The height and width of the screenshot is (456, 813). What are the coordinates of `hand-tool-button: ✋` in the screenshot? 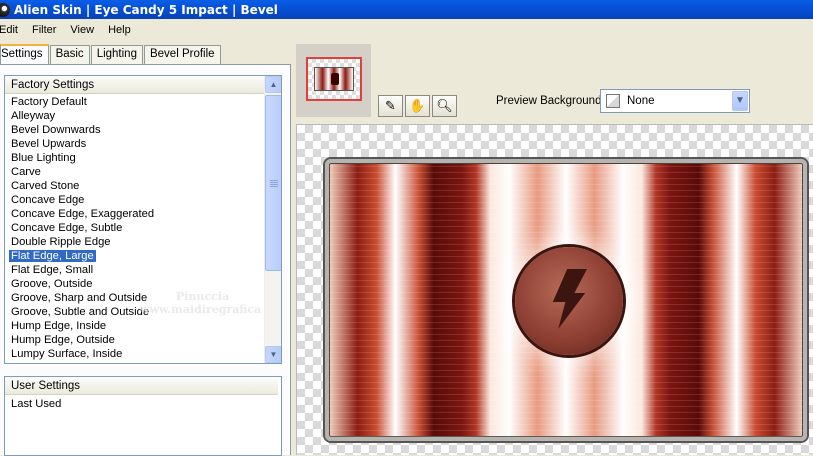 It's located at (417, 106).